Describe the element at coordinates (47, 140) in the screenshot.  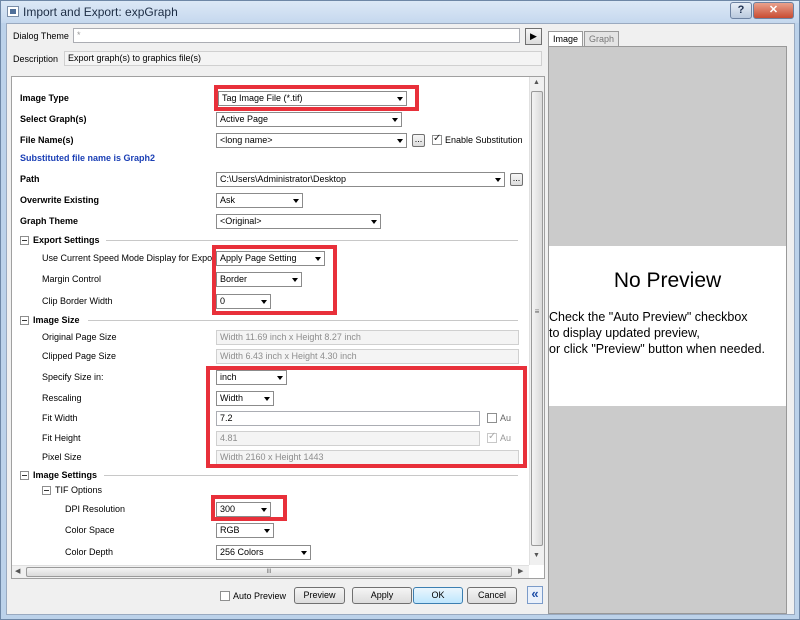
I see `file-names-label: File Name(s)` at that location.